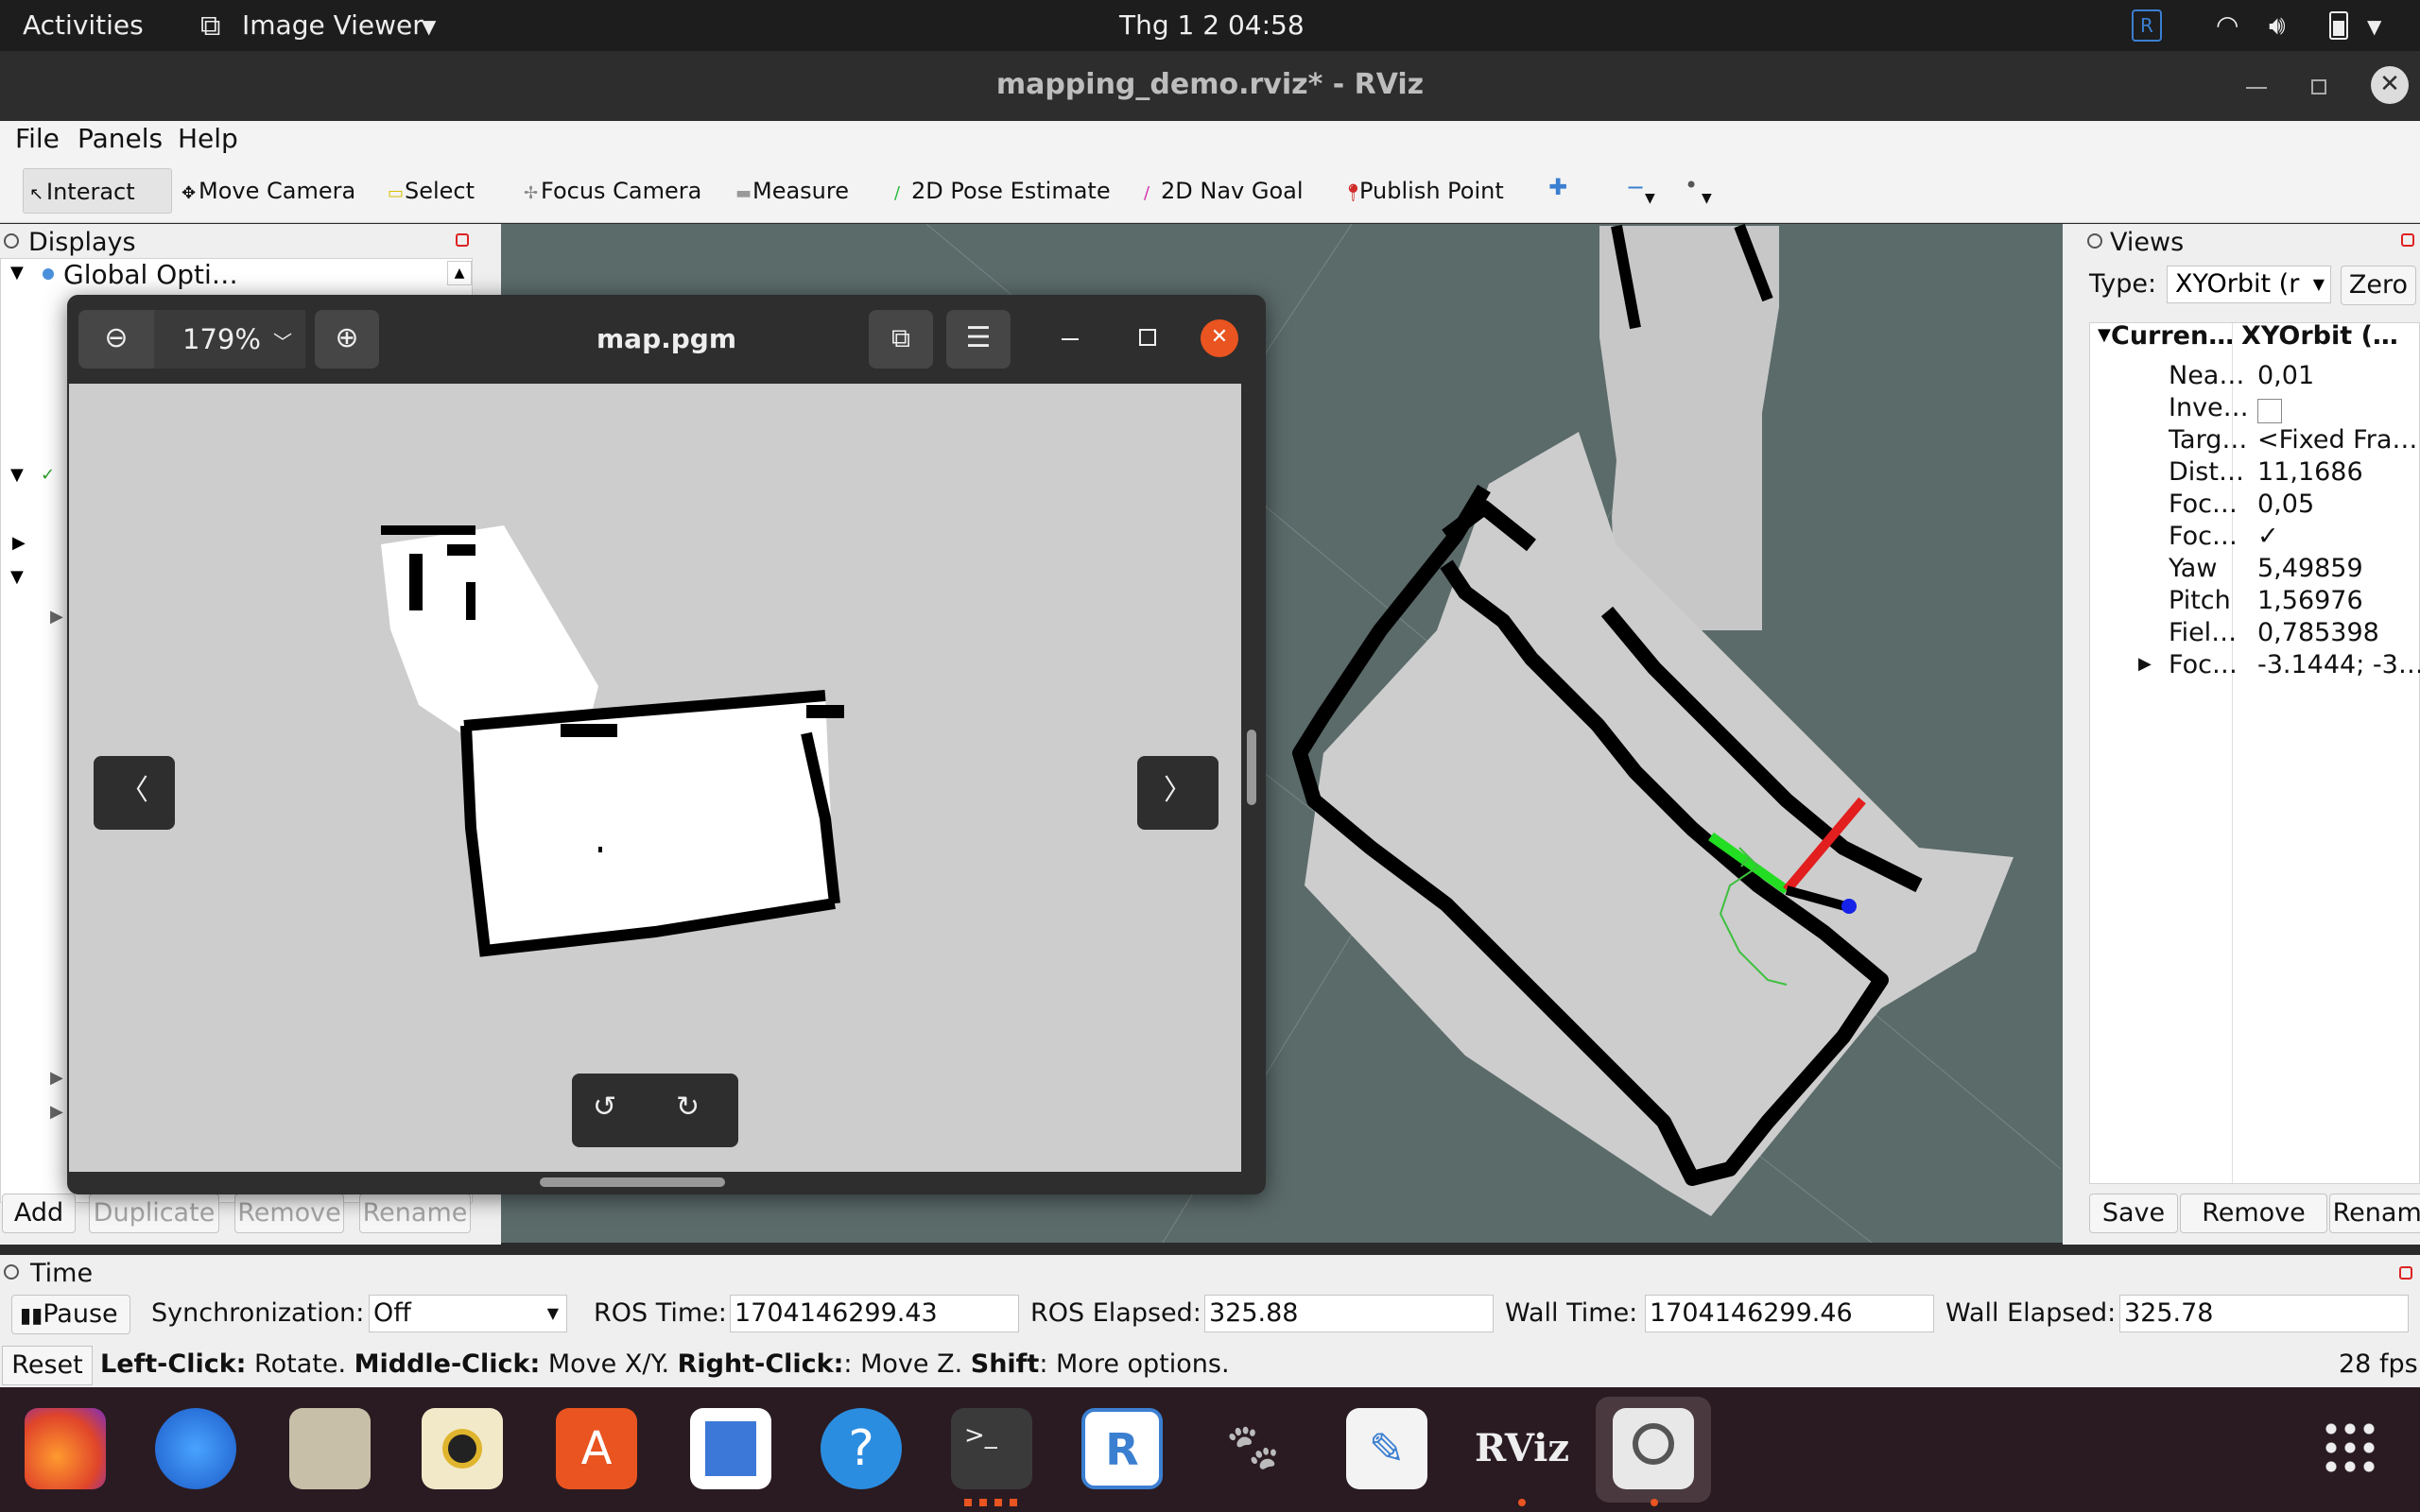 This screenshot has height=1512, width=2420. What do you see at coordinates (1522, 1448) in the screenshot?
I see `rviz-icon: RViz` at bounding box center [1522, 1448].